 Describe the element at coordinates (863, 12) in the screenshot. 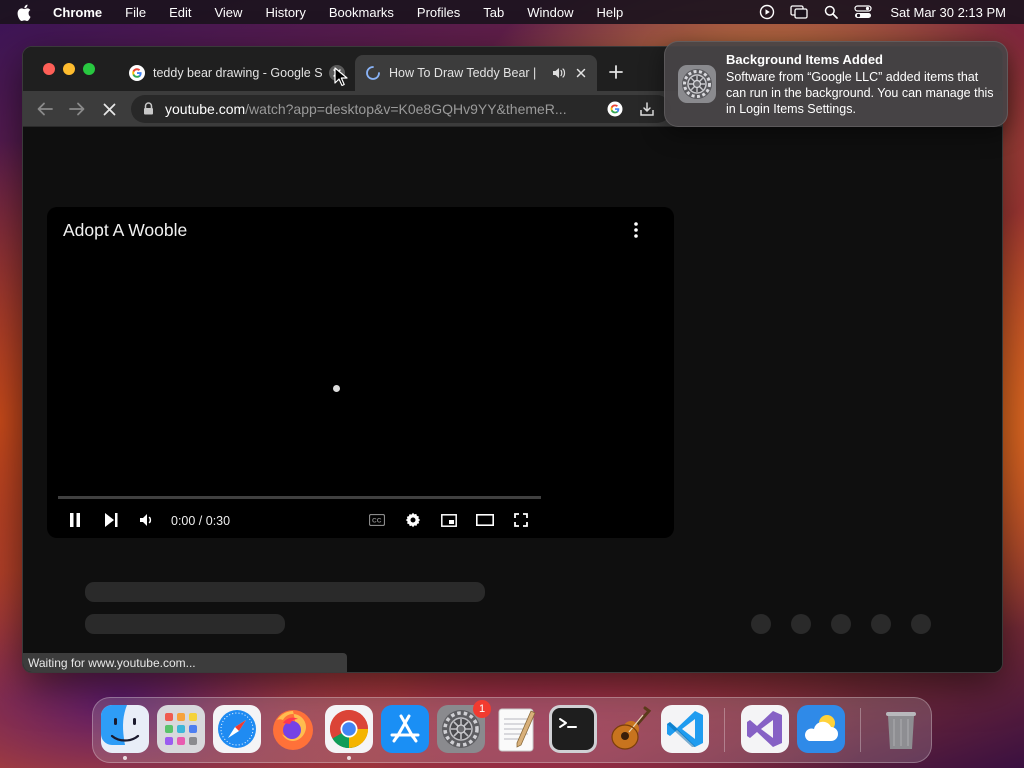

I see `control-center-icon` at that location.